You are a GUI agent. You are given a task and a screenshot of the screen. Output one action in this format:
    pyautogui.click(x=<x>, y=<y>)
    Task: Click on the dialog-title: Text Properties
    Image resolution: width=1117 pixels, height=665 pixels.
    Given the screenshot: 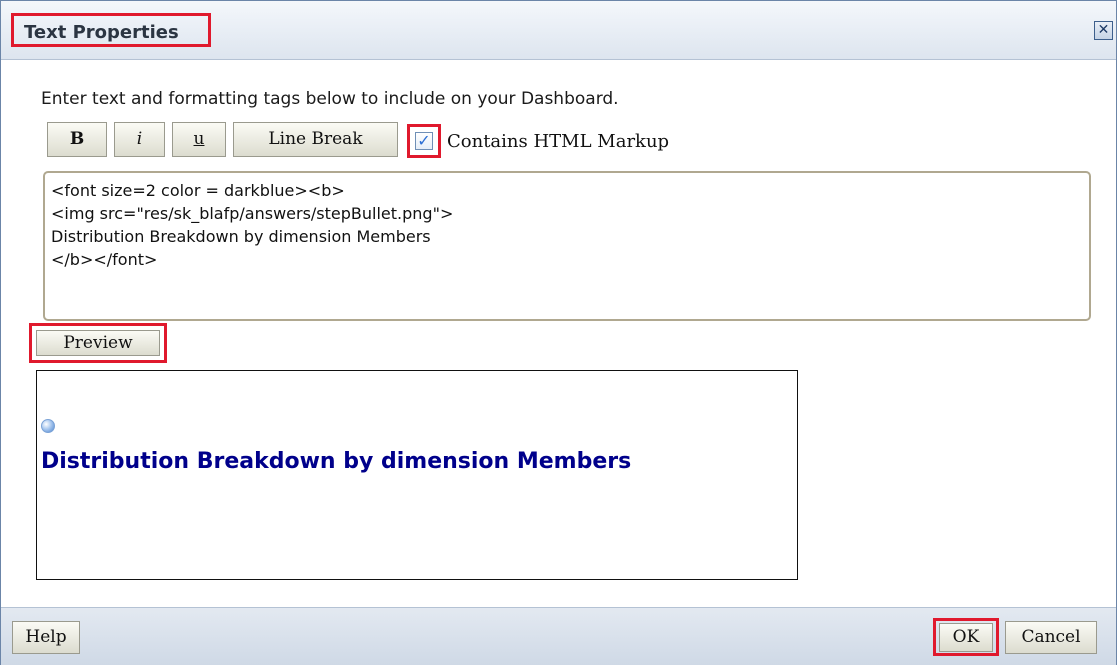 What is the action you would take?
    pyautogui.click(x=111, y=30)
    